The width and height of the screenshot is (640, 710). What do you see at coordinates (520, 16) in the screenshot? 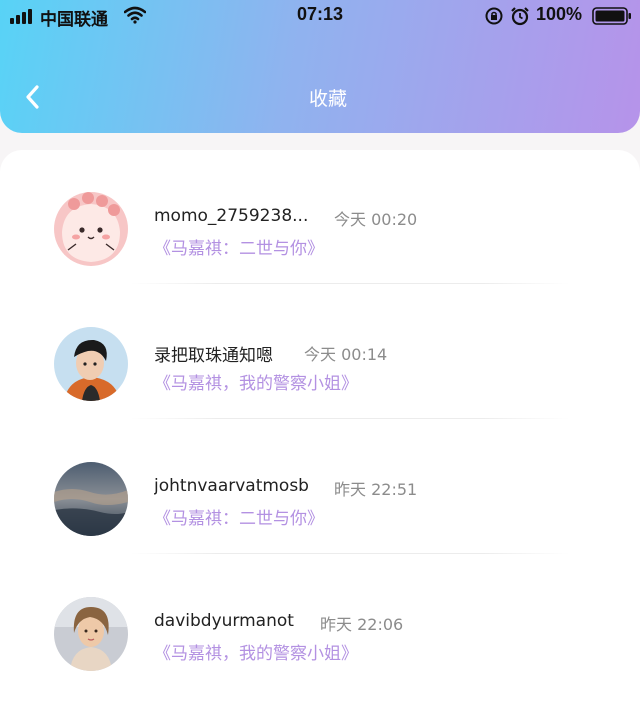
I see `alarm-icon` at bounding box center [520, 16].